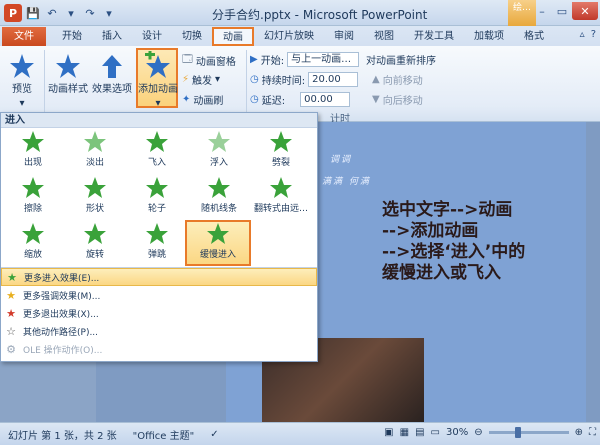 The width and height of the screenshot is (600, 445). Describe the element at coordinates (489, 36) in the screenshot. I see `tab-addins: 加载项` at that location.